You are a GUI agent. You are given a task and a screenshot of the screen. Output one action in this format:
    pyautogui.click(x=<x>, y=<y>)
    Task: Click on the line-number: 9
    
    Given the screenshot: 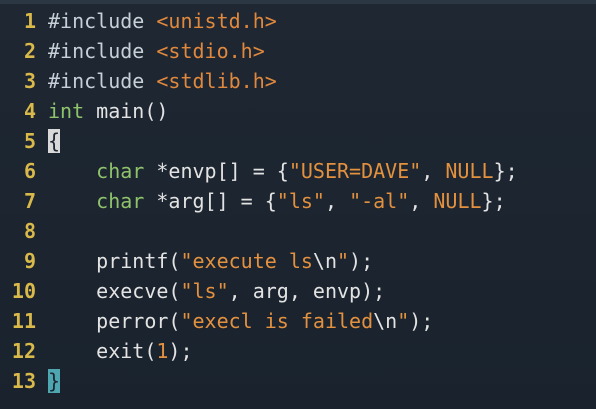 What is the action you would take?
    pyautogui.click(x=29, y=261)
    